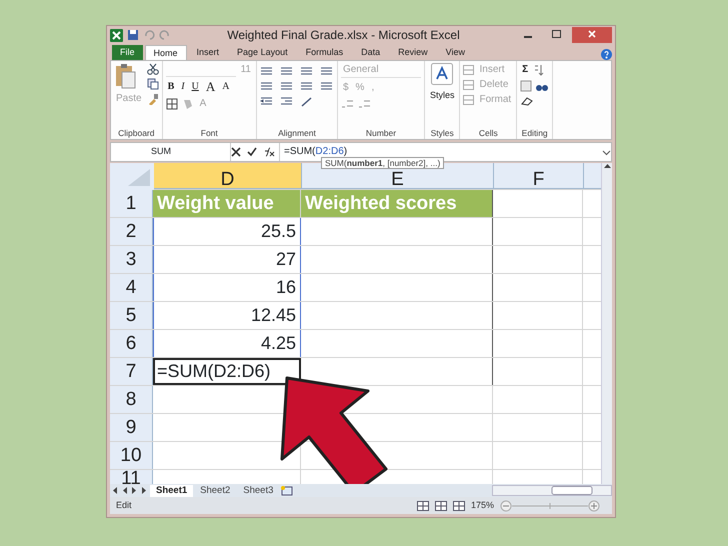  I want to click on number-cell: 12.45, so click(227, 315).